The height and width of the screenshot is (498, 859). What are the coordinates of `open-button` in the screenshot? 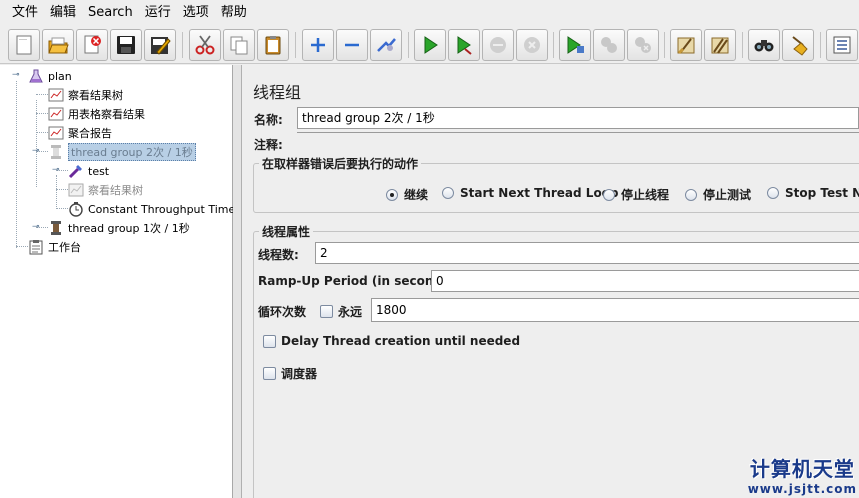 It's located at (58, 45).